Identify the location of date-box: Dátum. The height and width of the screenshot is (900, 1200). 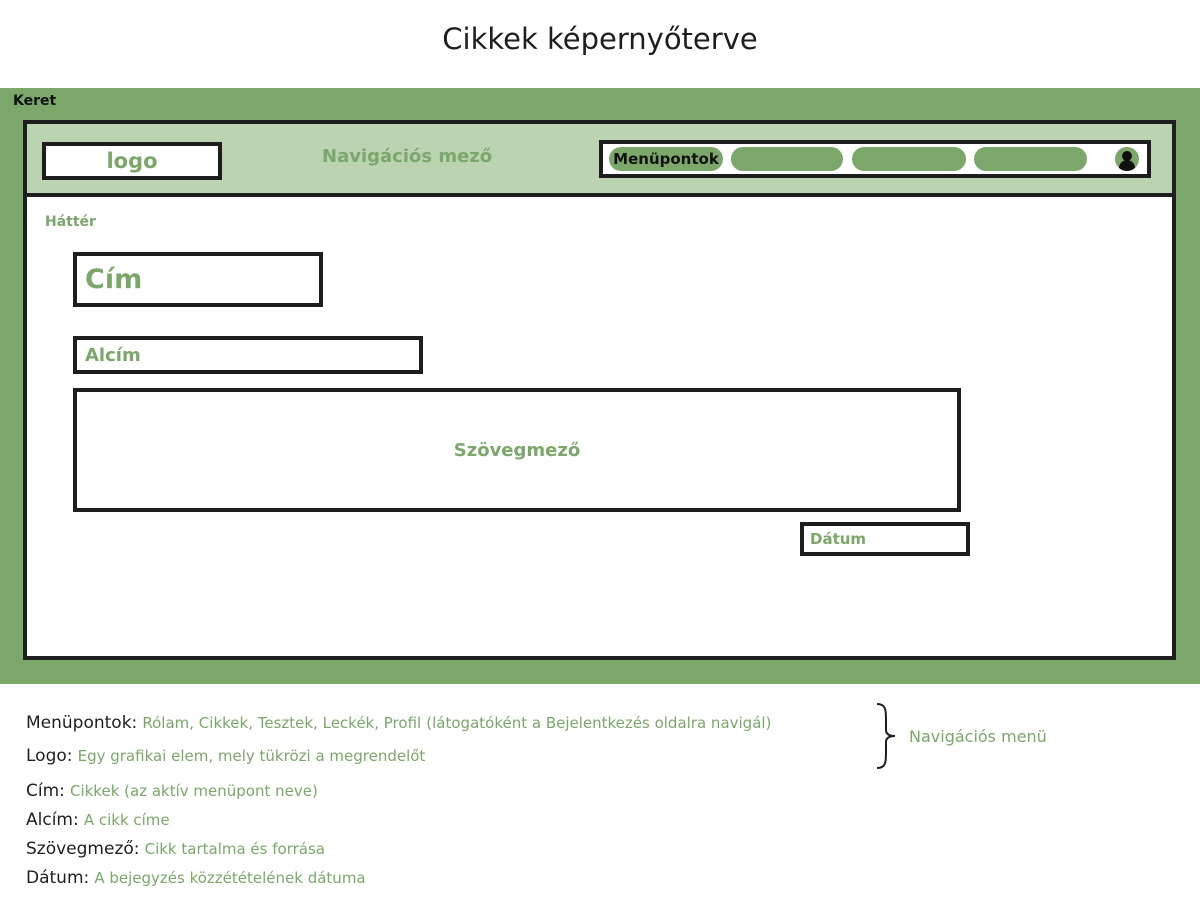
(885, 539).